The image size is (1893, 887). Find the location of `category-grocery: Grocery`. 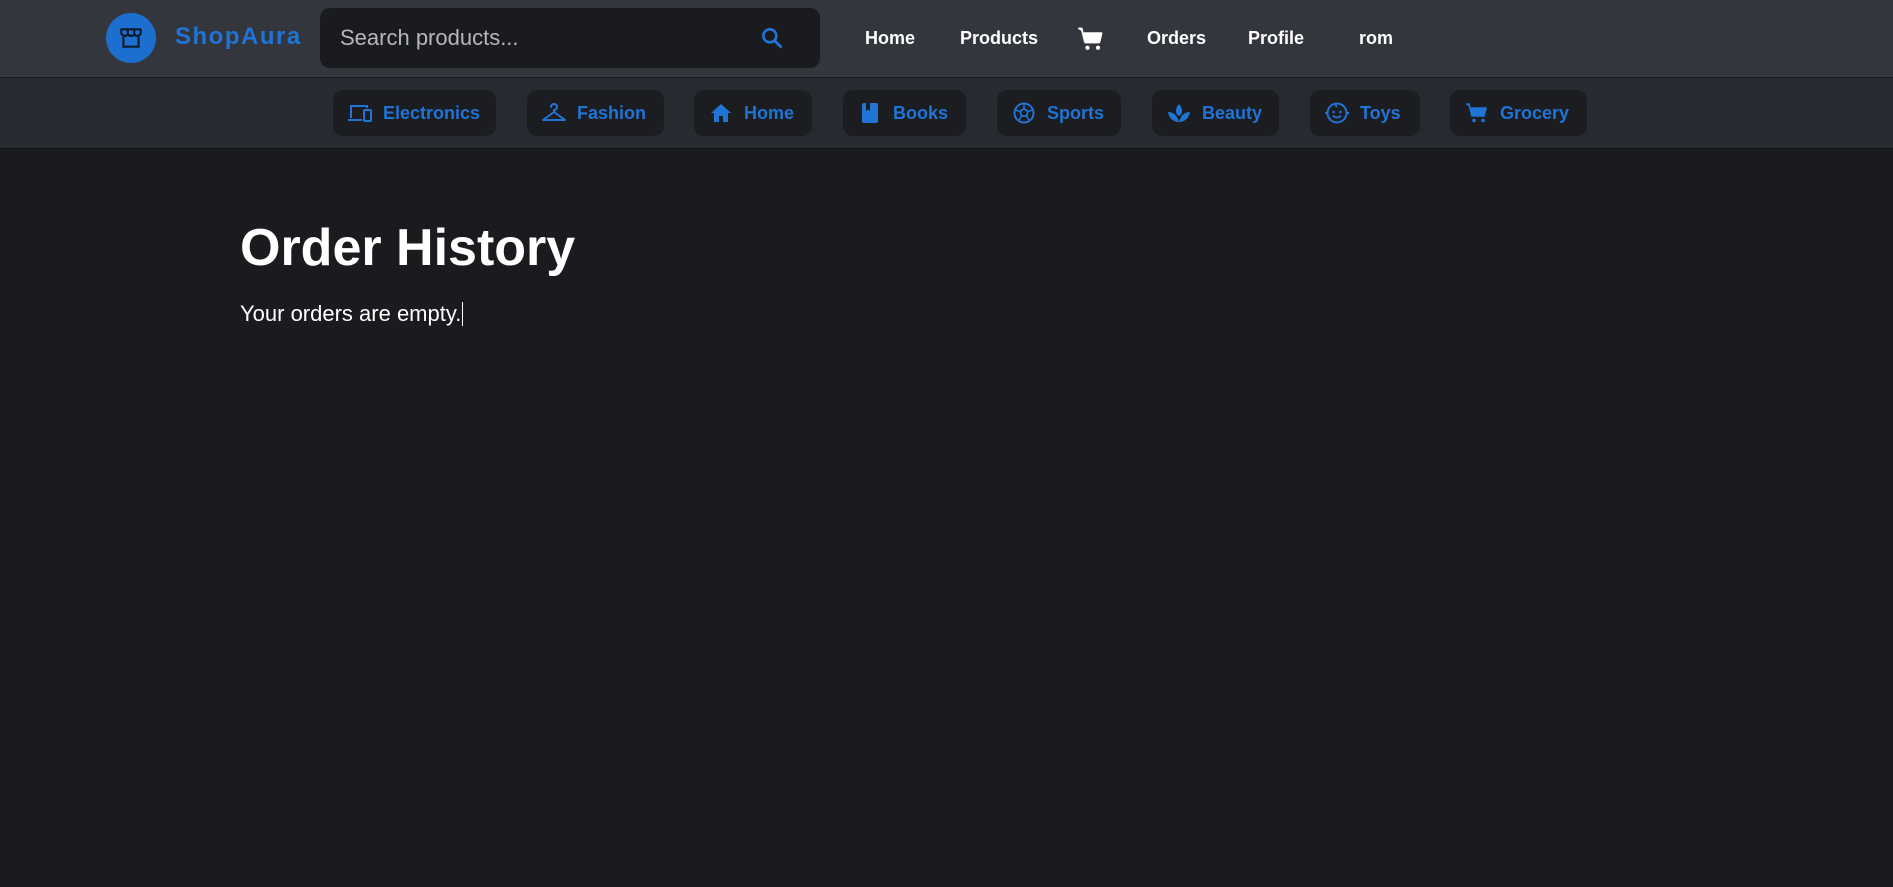

category-grocery: Grocery is located at coordinates (1518, 113).